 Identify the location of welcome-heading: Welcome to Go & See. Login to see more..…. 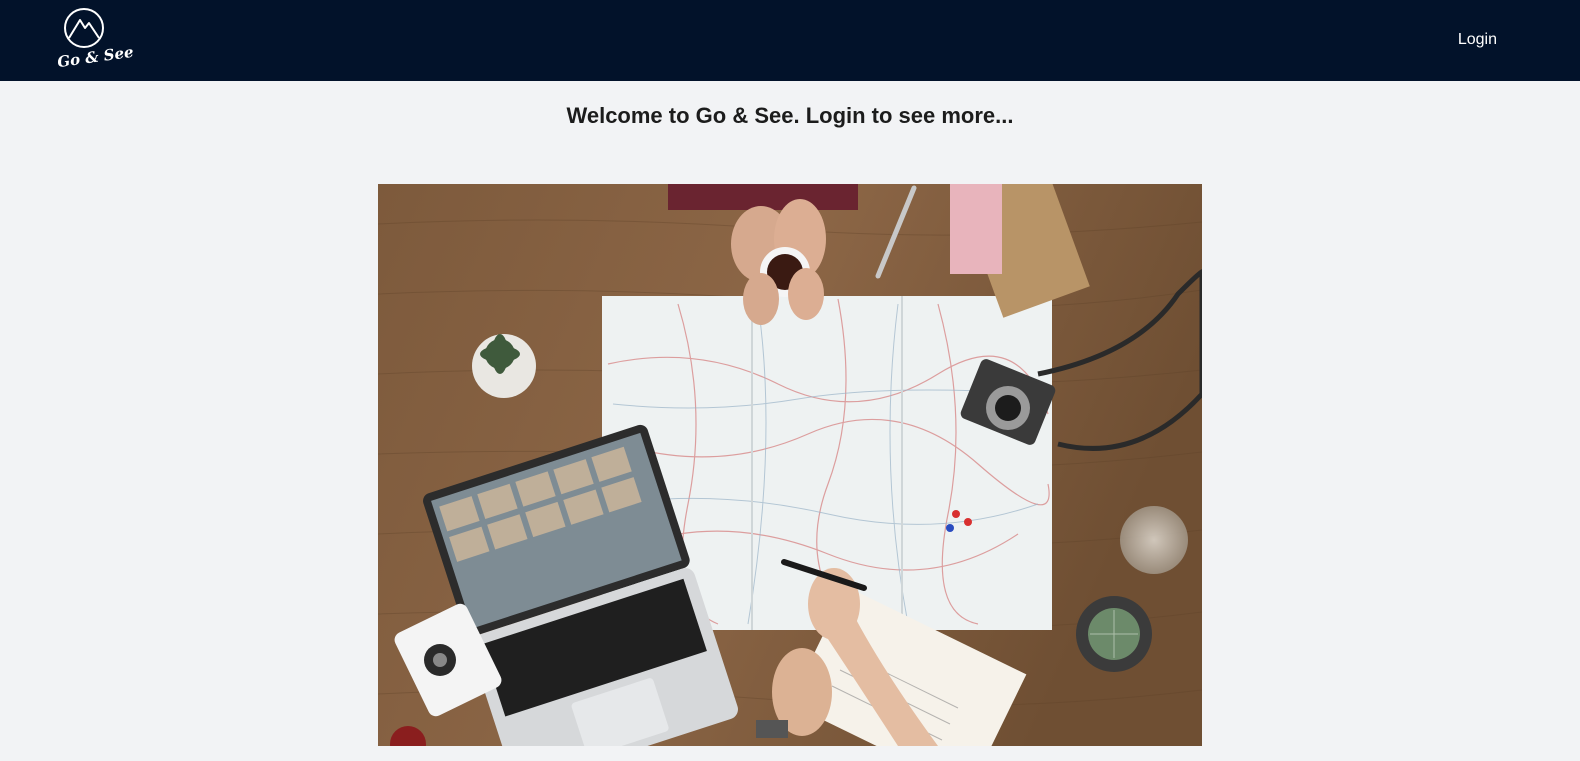
(790, 115).